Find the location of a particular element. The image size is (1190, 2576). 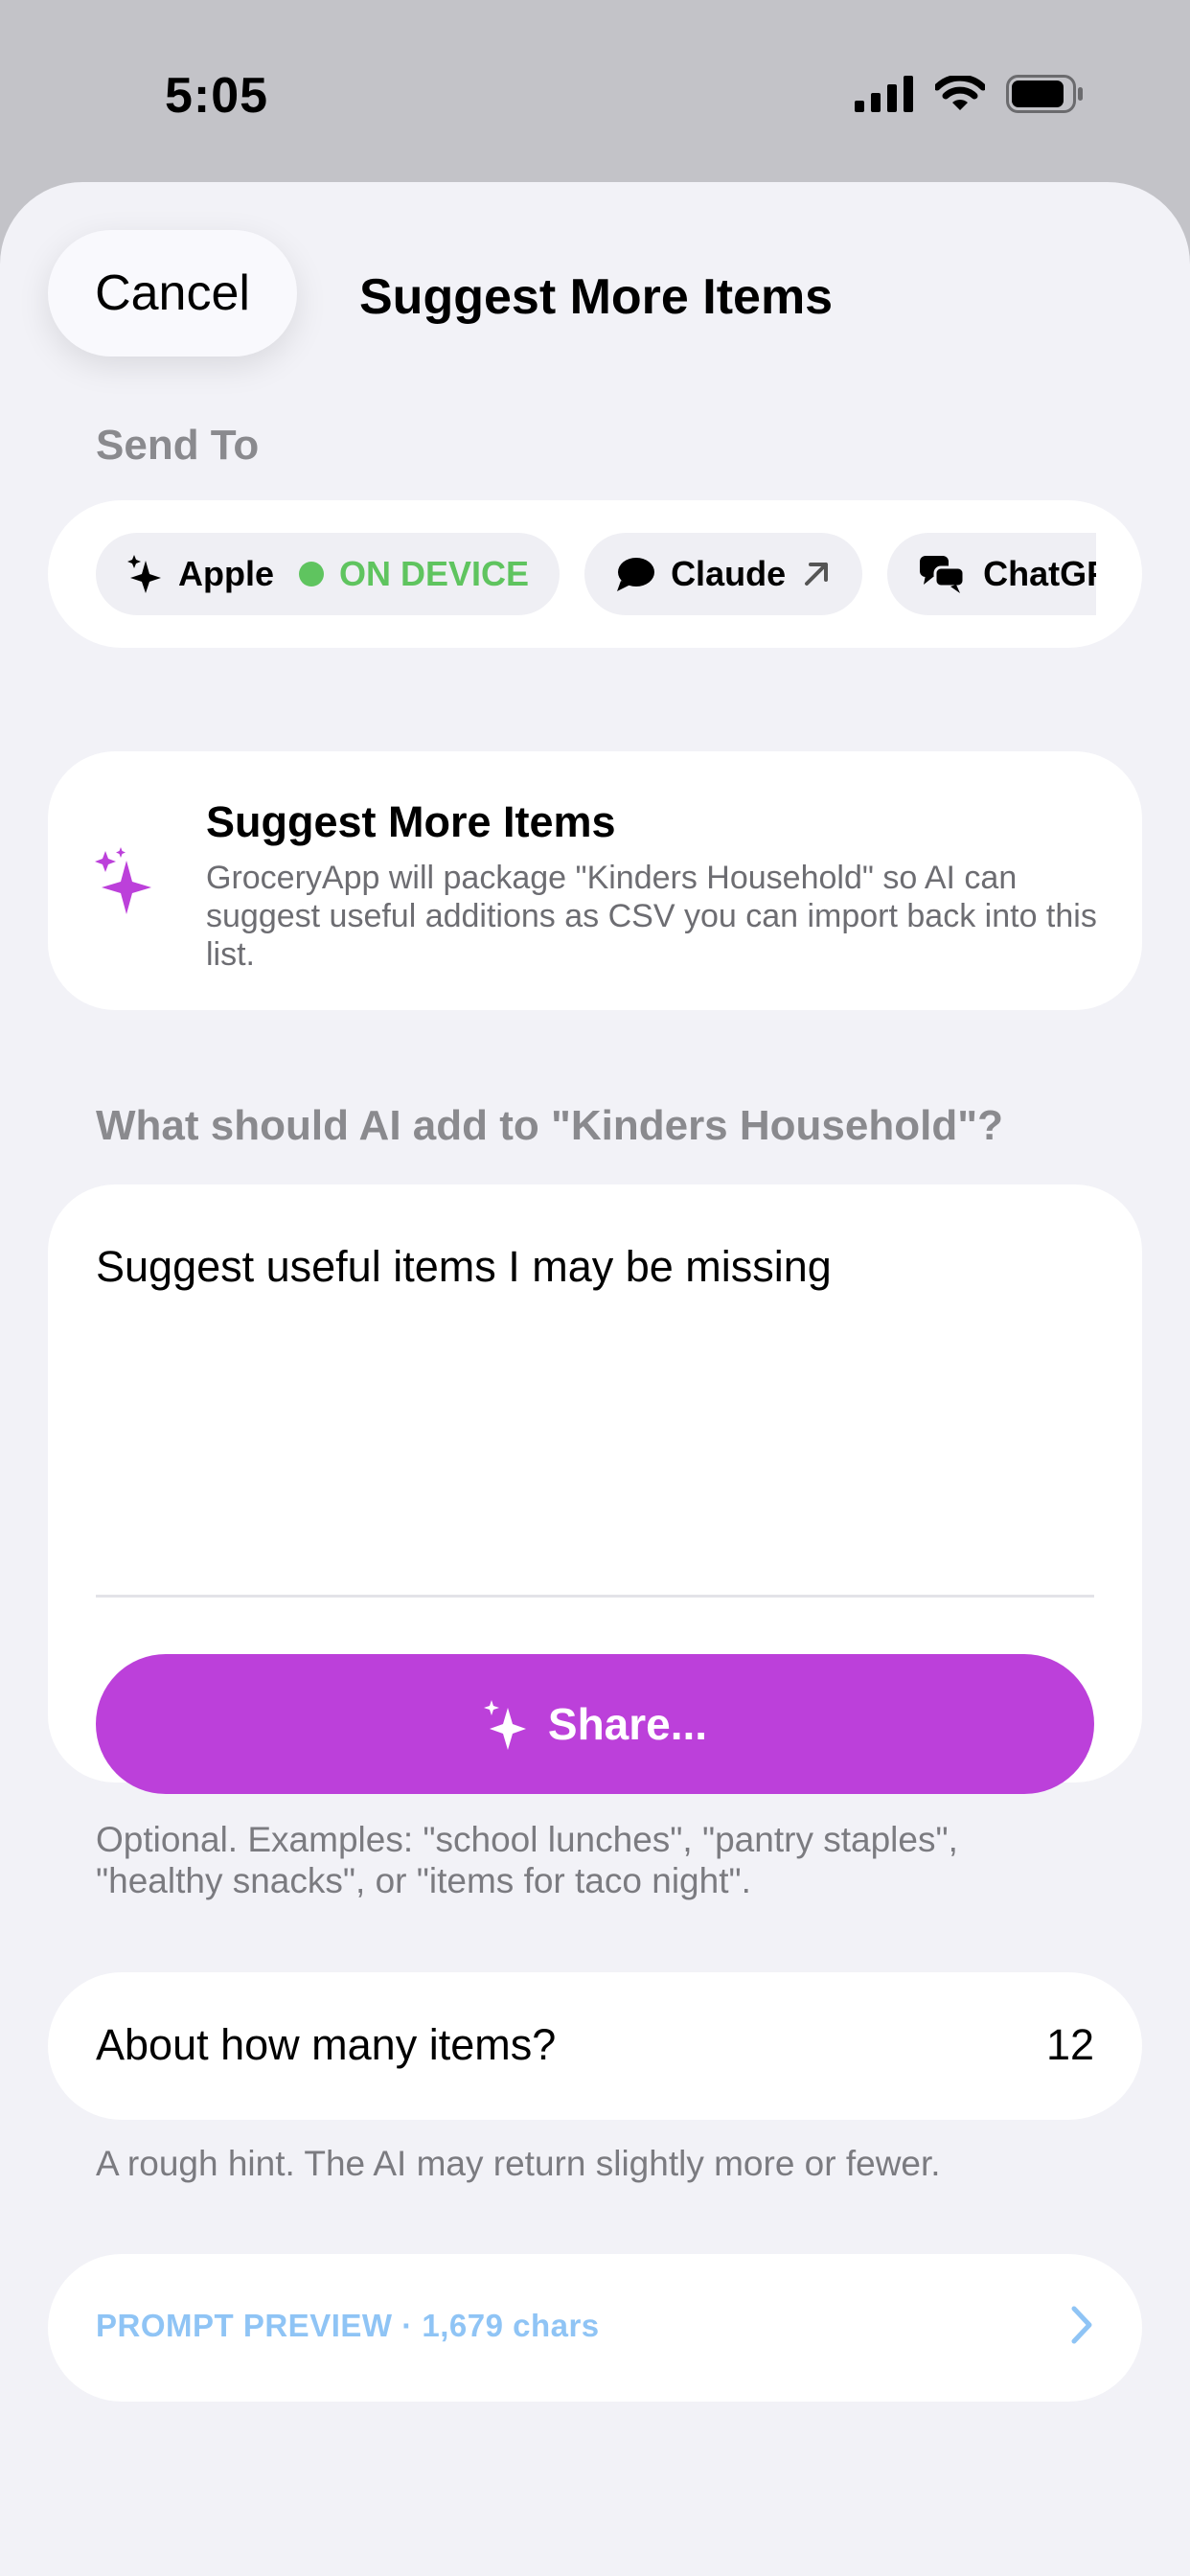

chat-bubble-icon is located at coordinates (636, 574).